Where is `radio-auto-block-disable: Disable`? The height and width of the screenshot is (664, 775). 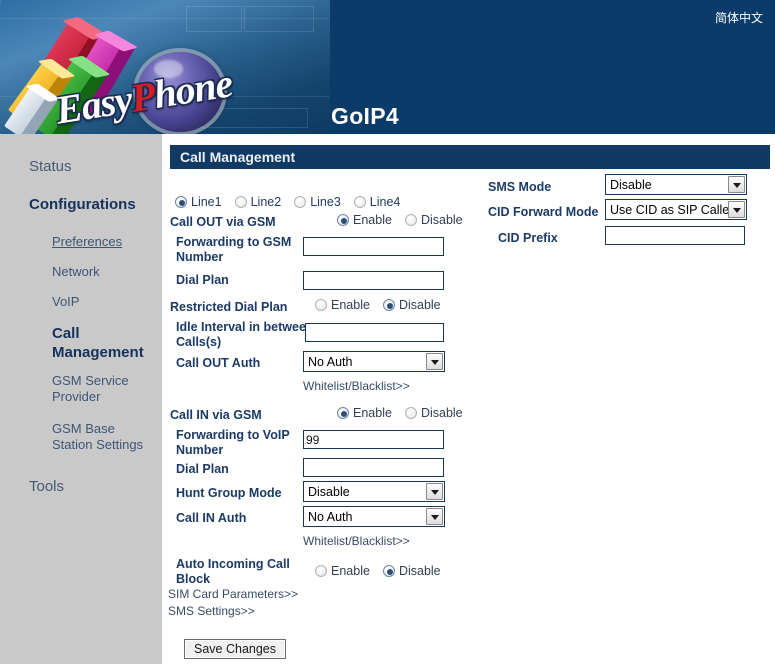 radio-auto-block-disable: Disable is located at coordinates (418, 571).